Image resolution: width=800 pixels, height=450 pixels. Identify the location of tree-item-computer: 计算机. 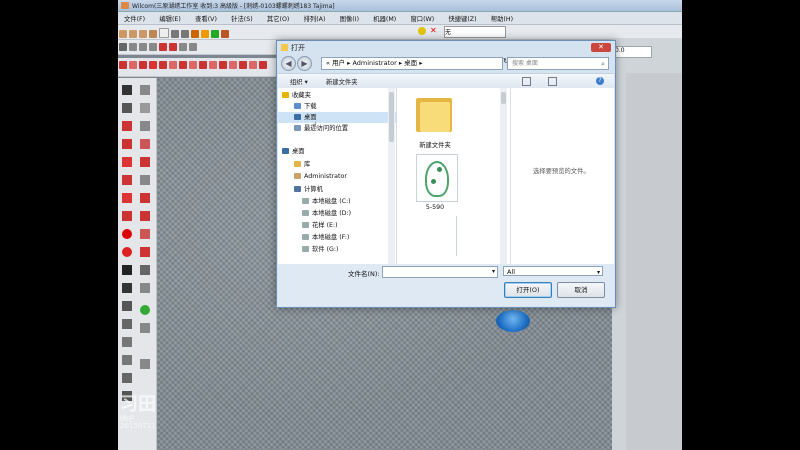
(337, 189).